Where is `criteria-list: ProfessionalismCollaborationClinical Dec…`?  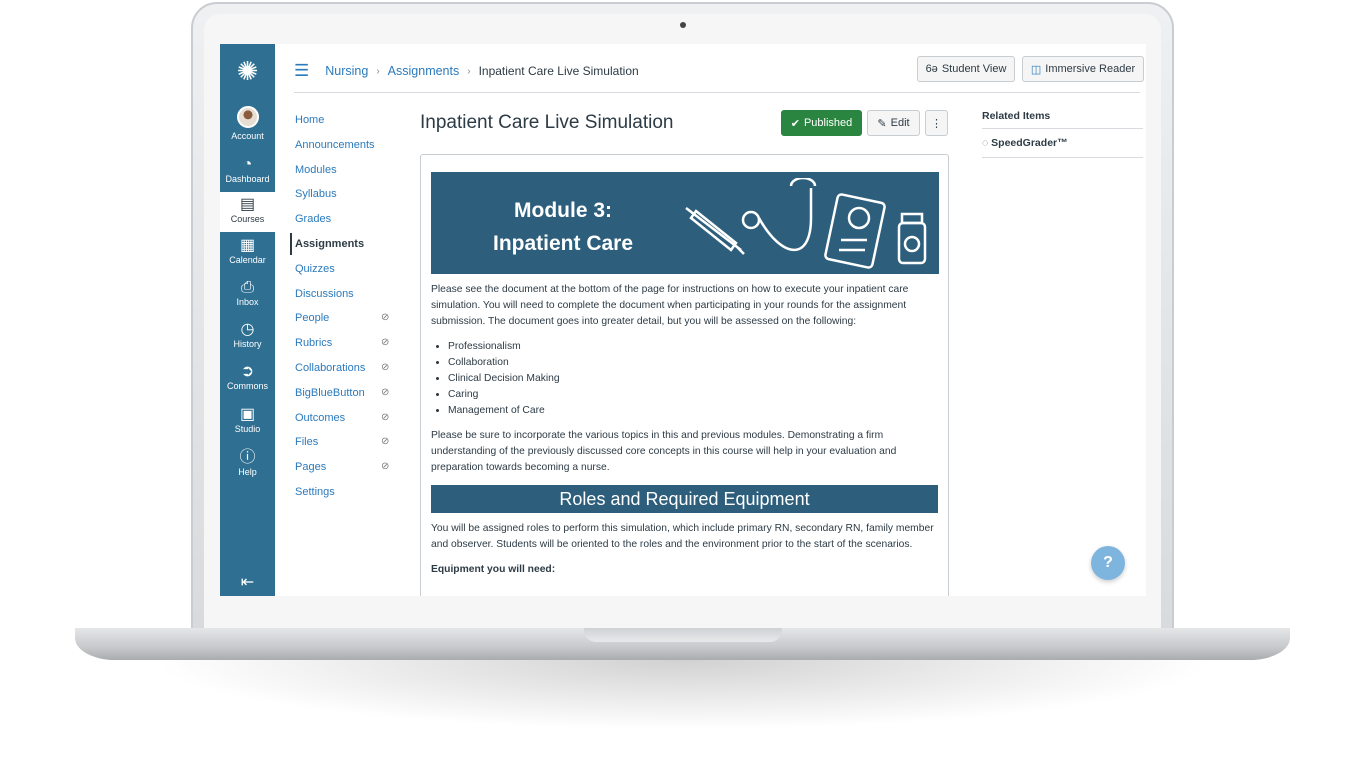
criteria-list: ProfessionalismCollaborationClinical Dec… is located at coordinates (693, 379).